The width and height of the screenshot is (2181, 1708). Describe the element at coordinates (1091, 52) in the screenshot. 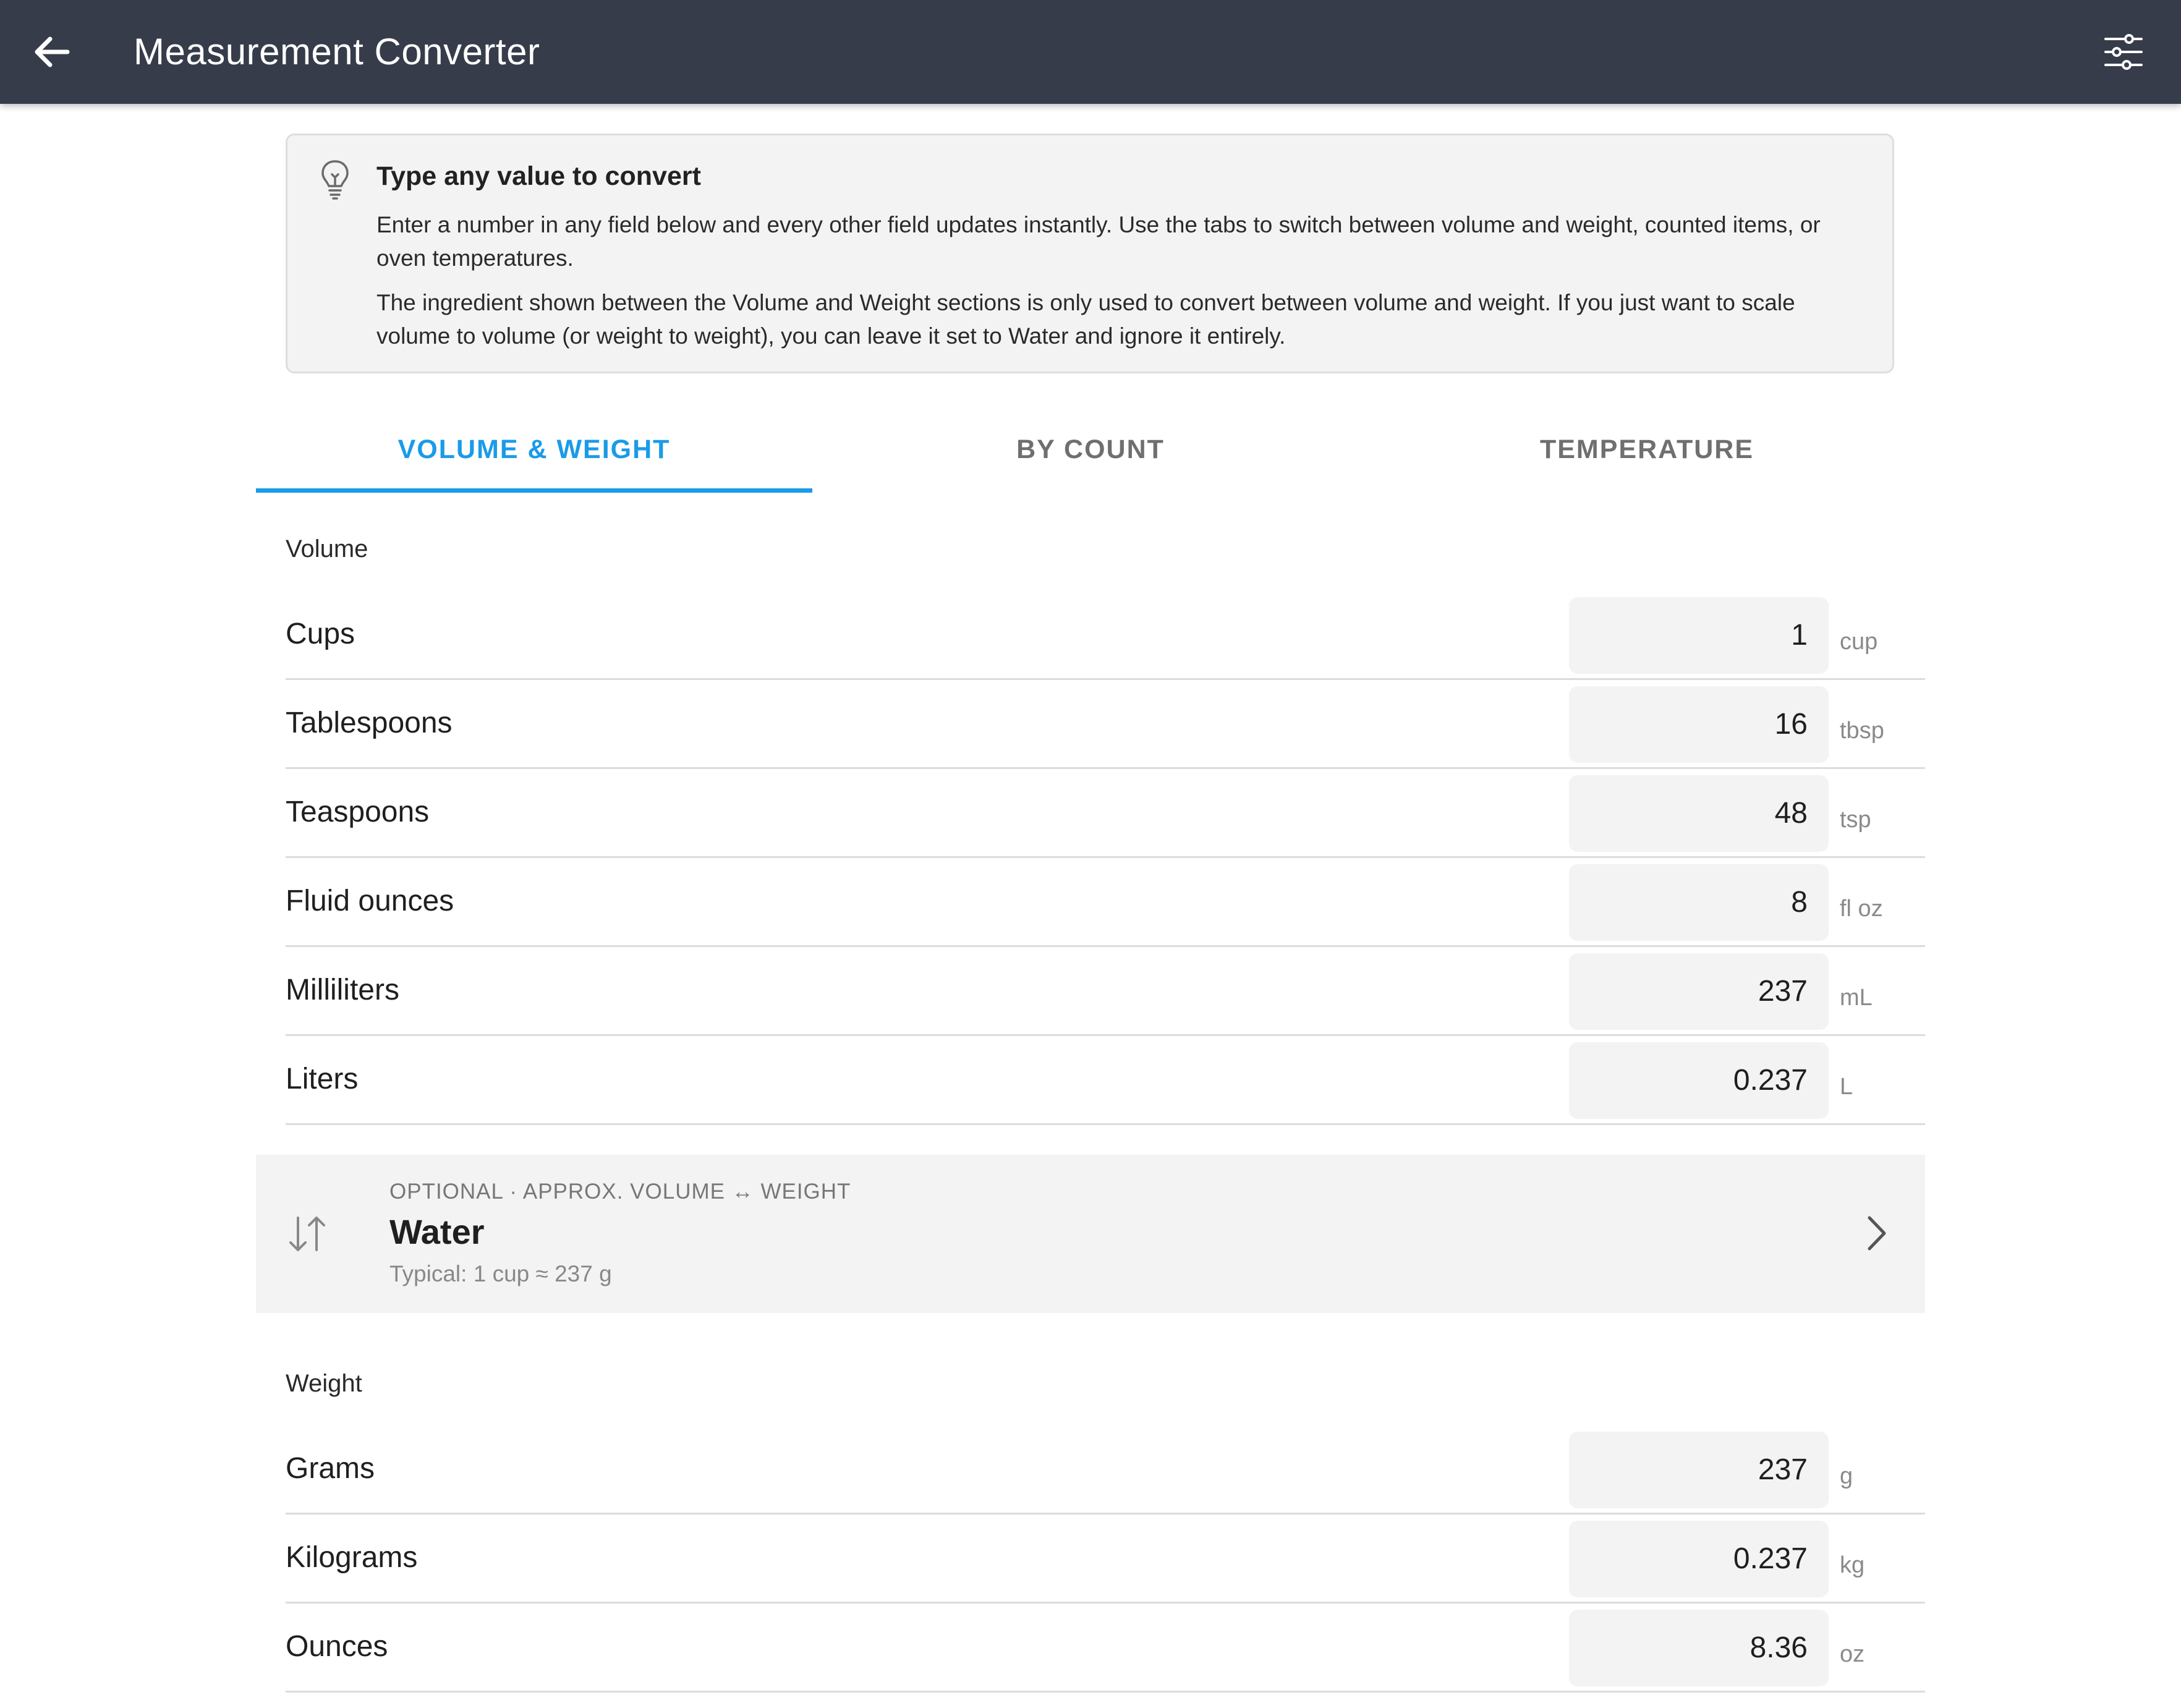

I see `app-bar: Measurement Converter` at that location.